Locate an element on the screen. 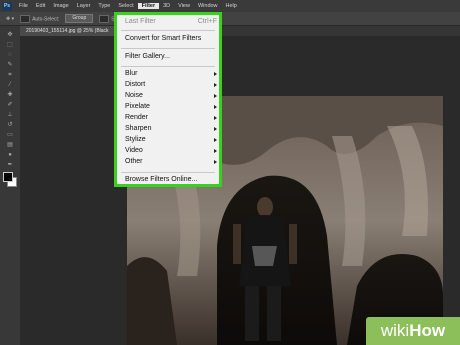  group-select: Group is located at coordinates (79, 18).